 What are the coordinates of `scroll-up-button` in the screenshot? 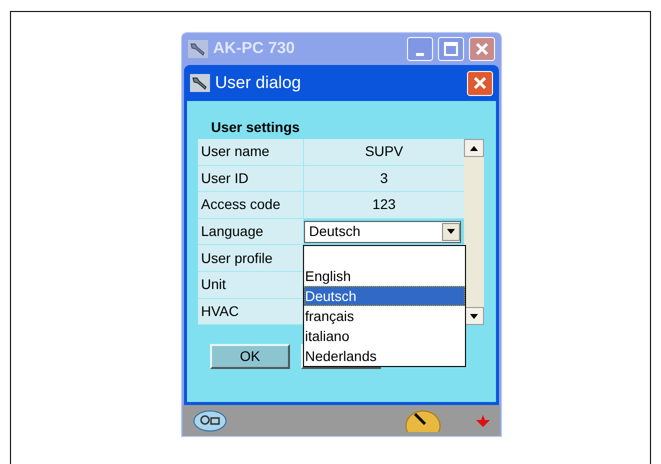 It's located at (474, 148).